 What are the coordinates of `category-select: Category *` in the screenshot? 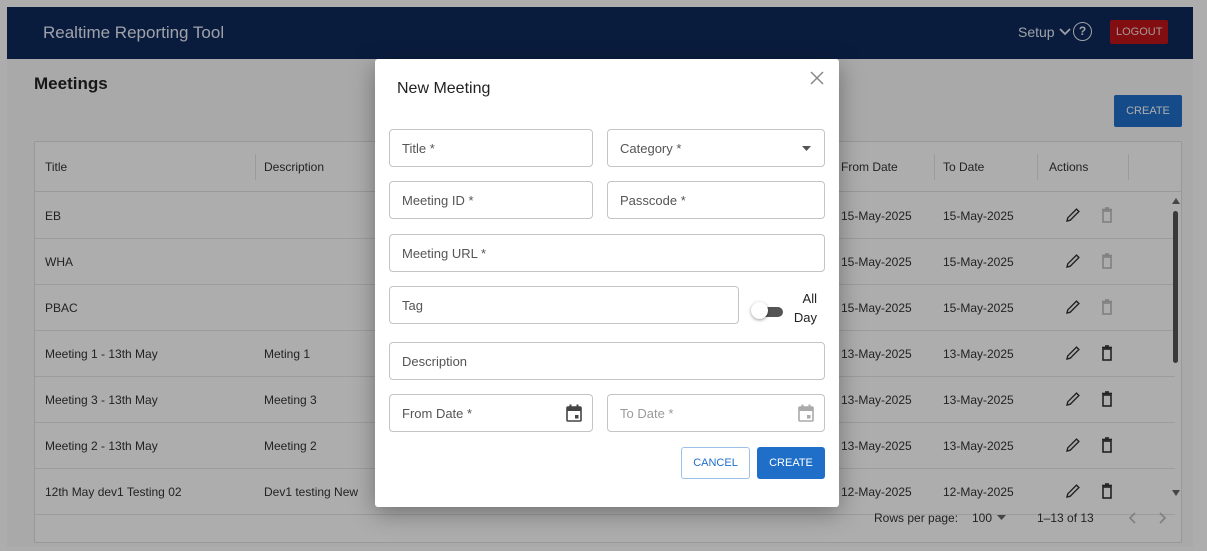 It's located at (716, 148).